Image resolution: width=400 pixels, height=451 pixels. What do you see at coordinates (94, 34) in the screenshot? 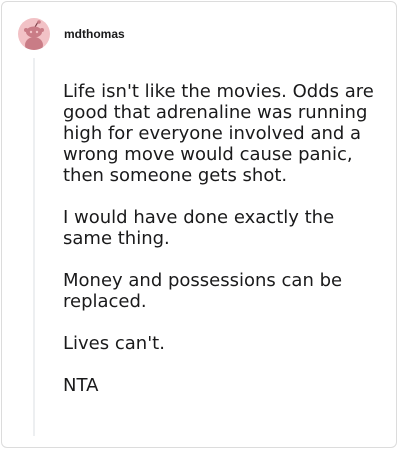
I see `username: mdthomas` at bounding box center [94, 34].